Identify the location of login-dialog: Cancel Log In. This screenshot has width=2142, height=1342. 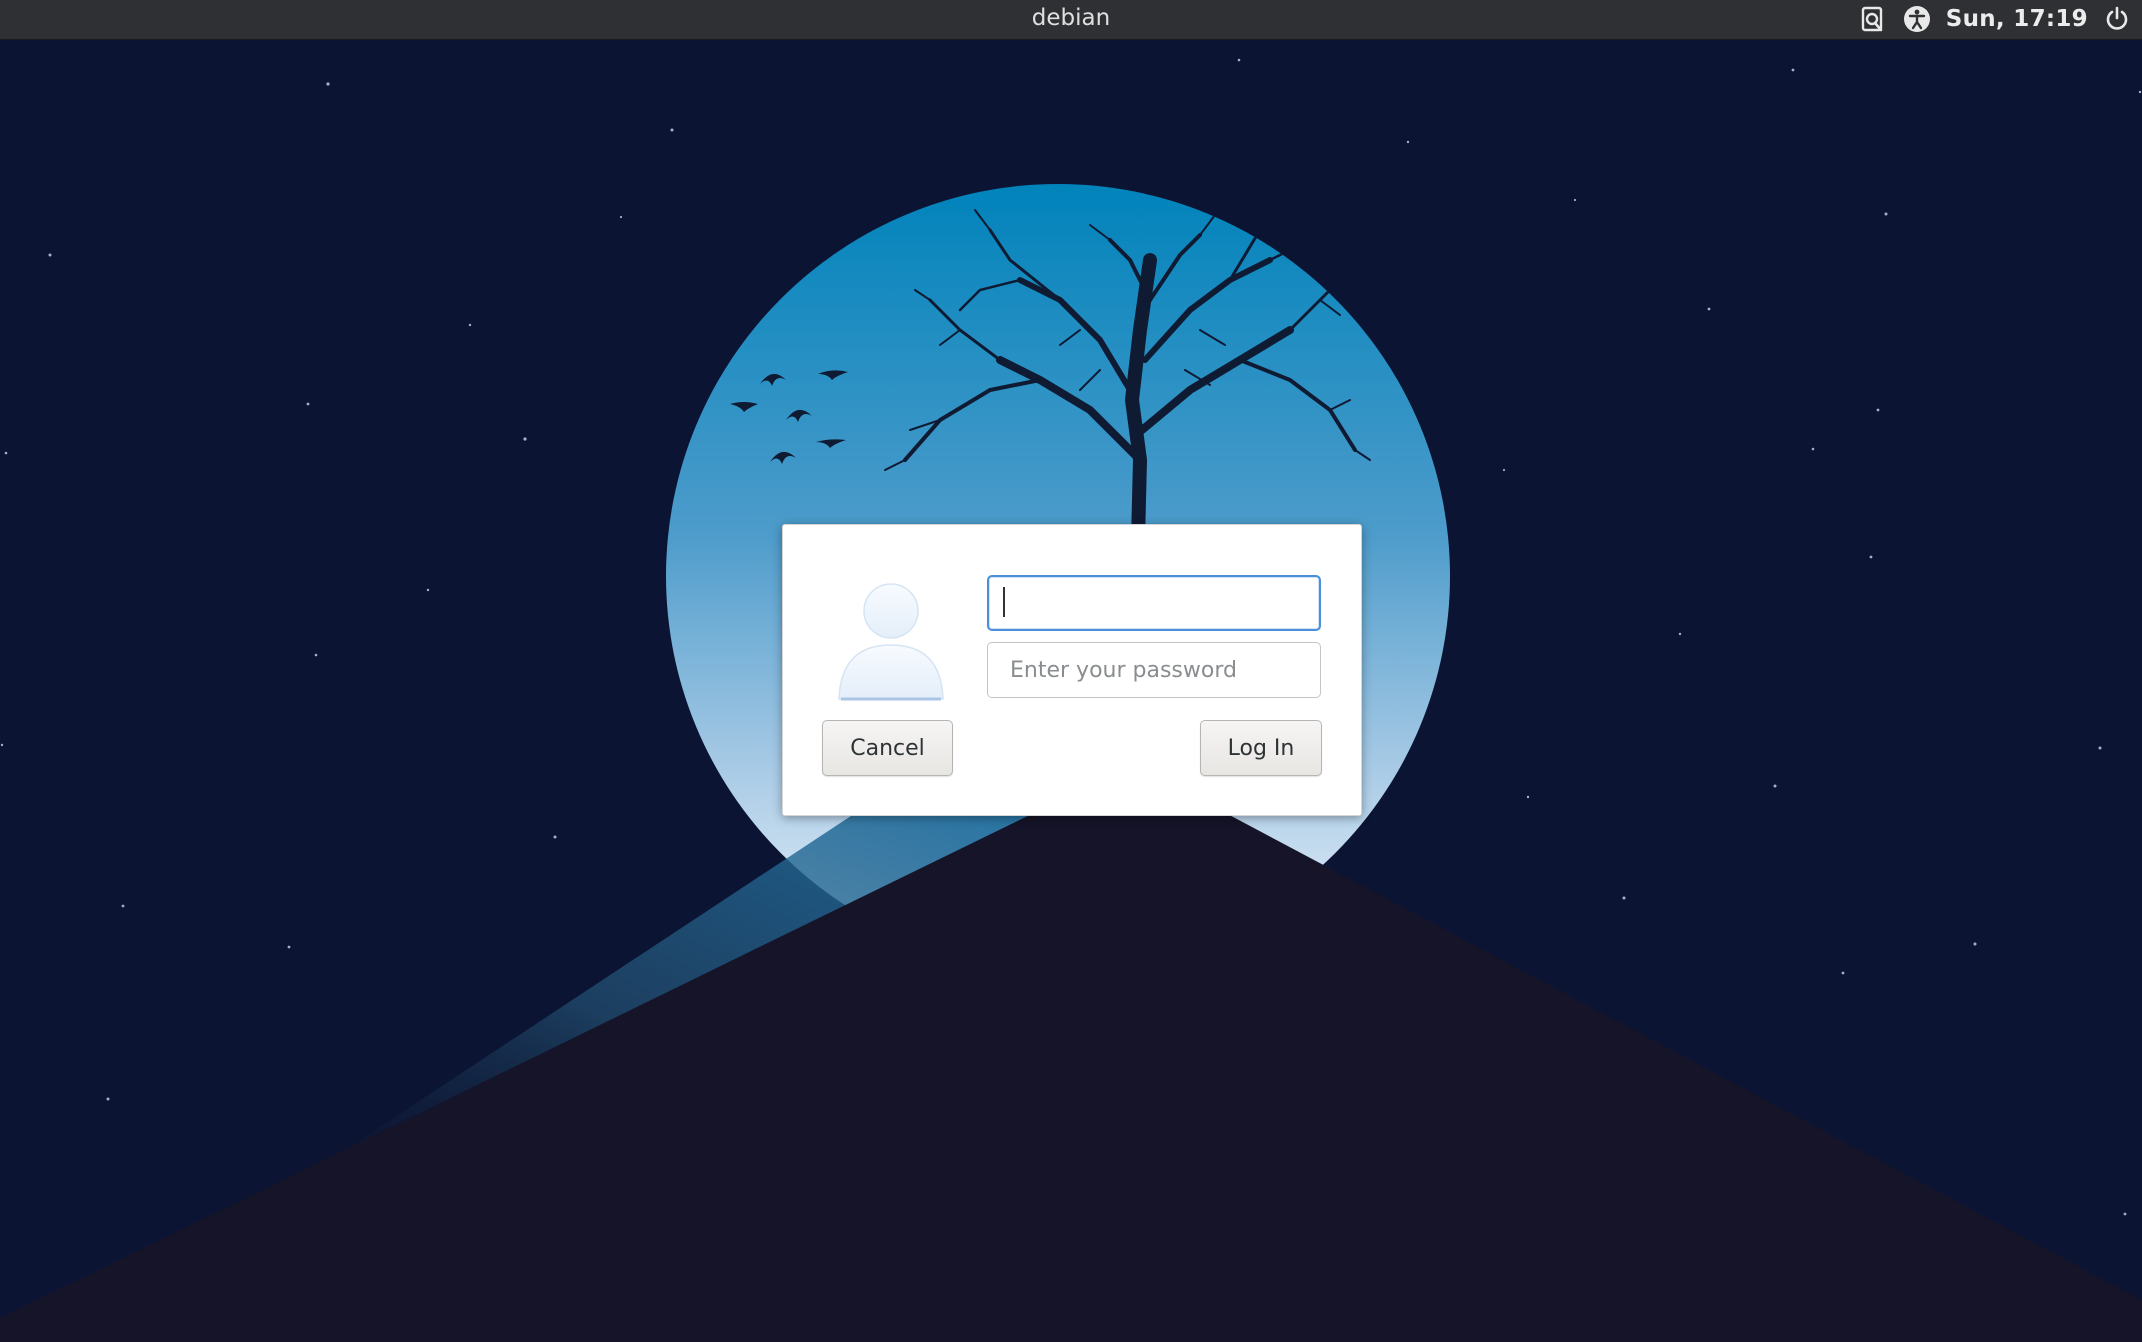
(1072, 670).